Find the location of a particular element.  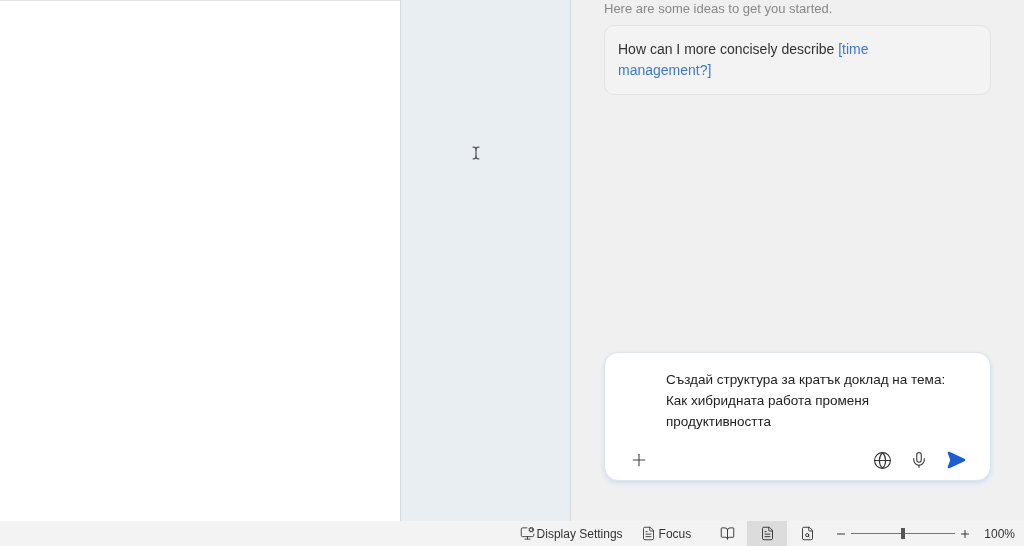

suggestion-card: How can I more concisely describe [time management?] is located at coordinates (797, 60).